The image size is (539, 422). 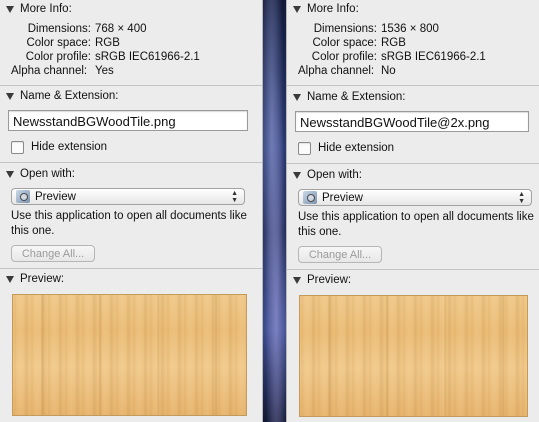 I want to click on info-row-alpha-channel: Alpha channel: No, so click(x=413, y=72).